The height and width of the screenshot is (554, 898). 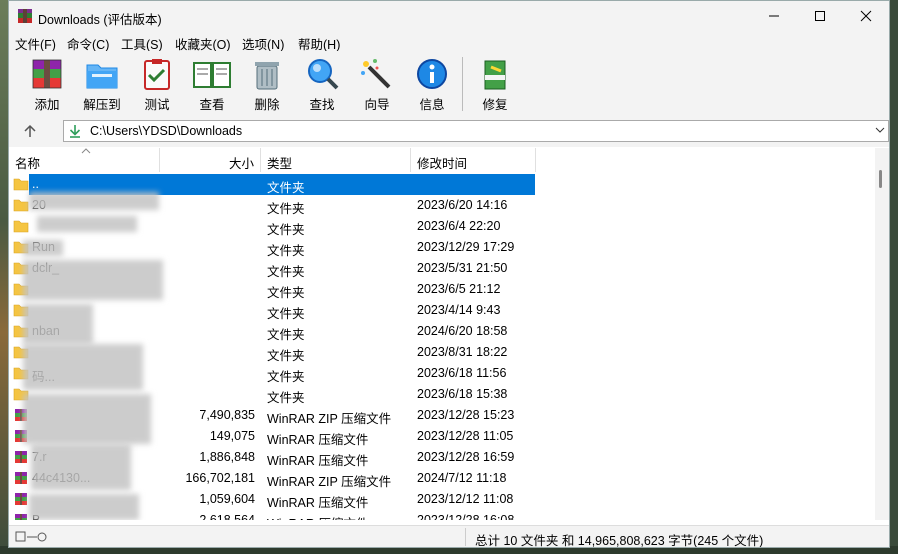 I want to click on file-row: nban文件夹2024/6/20 18:58, so click(x=442, y=331).